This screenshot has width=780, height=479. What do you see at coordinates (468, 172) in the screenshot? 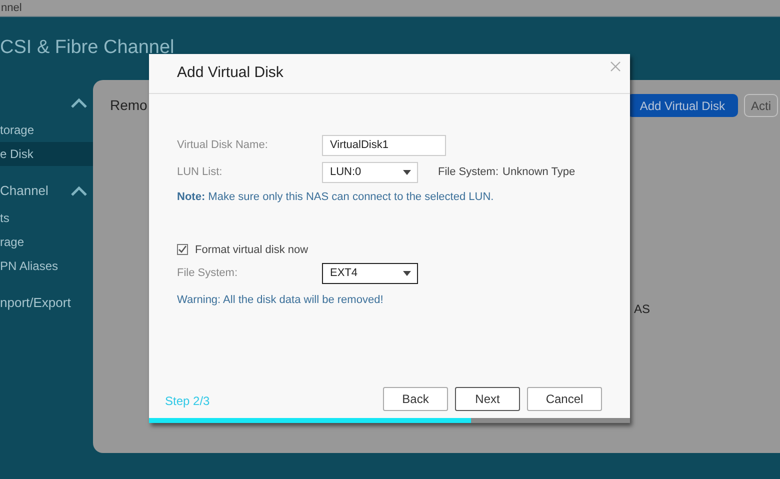
I see `info-label: File System:` at bounding box center [468, 172].